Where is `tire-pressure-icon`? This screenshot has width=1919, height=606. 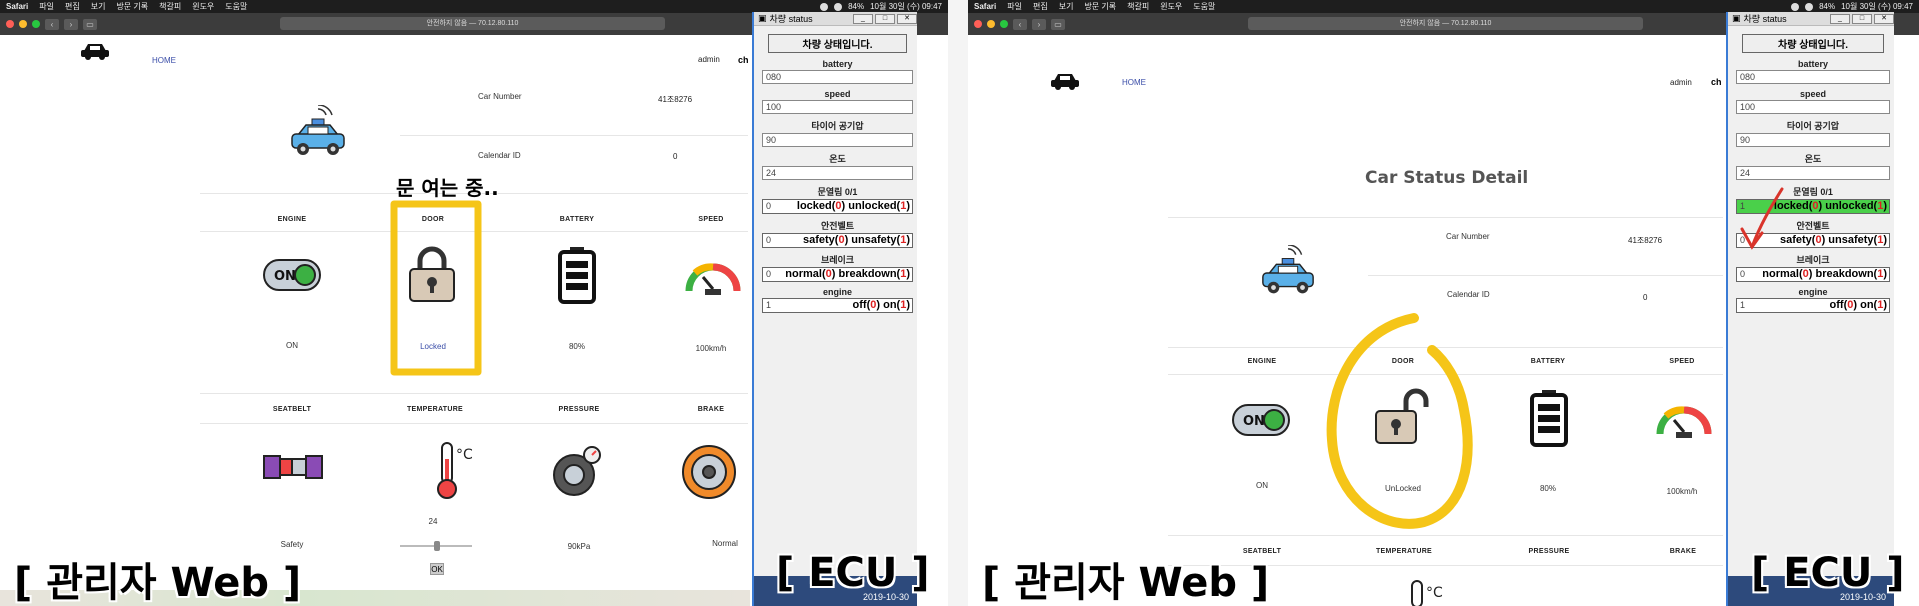 tire-pressure-icon is located at coordinates (577, 471).